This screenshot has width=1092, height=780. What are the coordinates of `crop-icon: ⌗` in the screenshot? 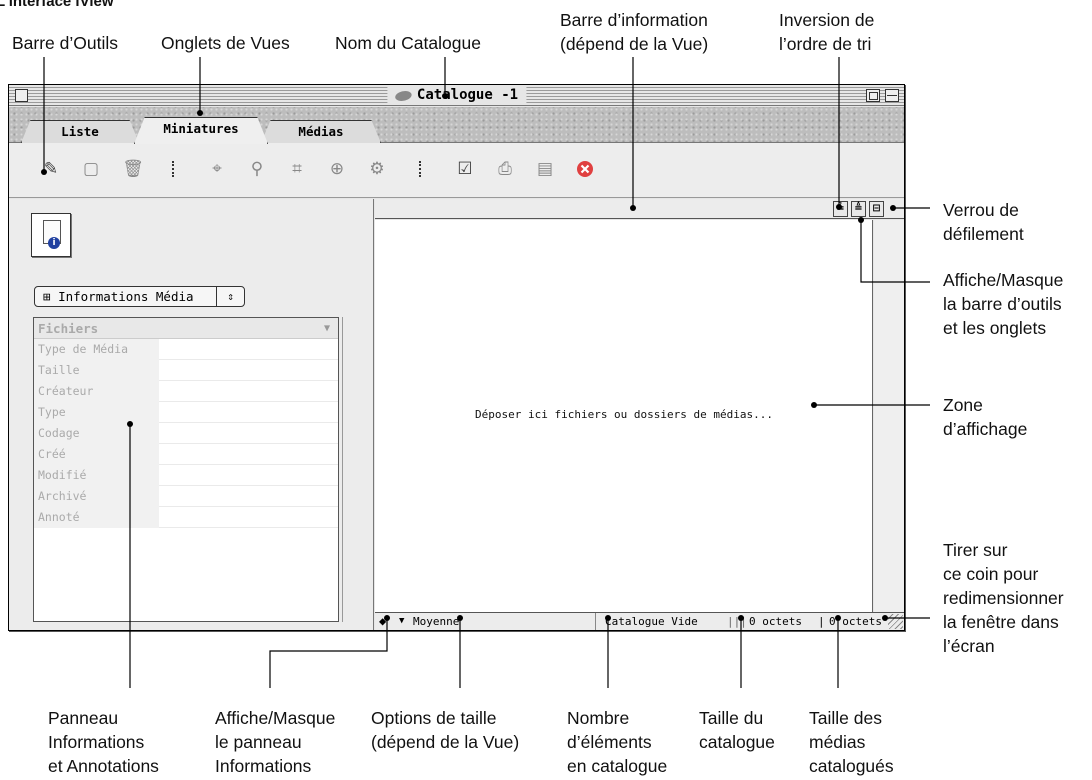 It's located at (297, 169).